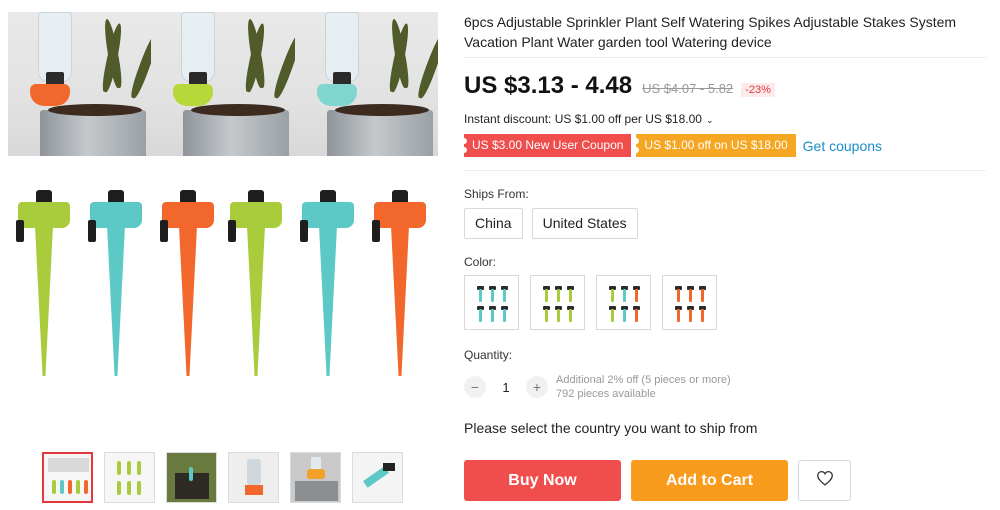  I want to click on stock-available: 792 pieces available, so click(606, 394).